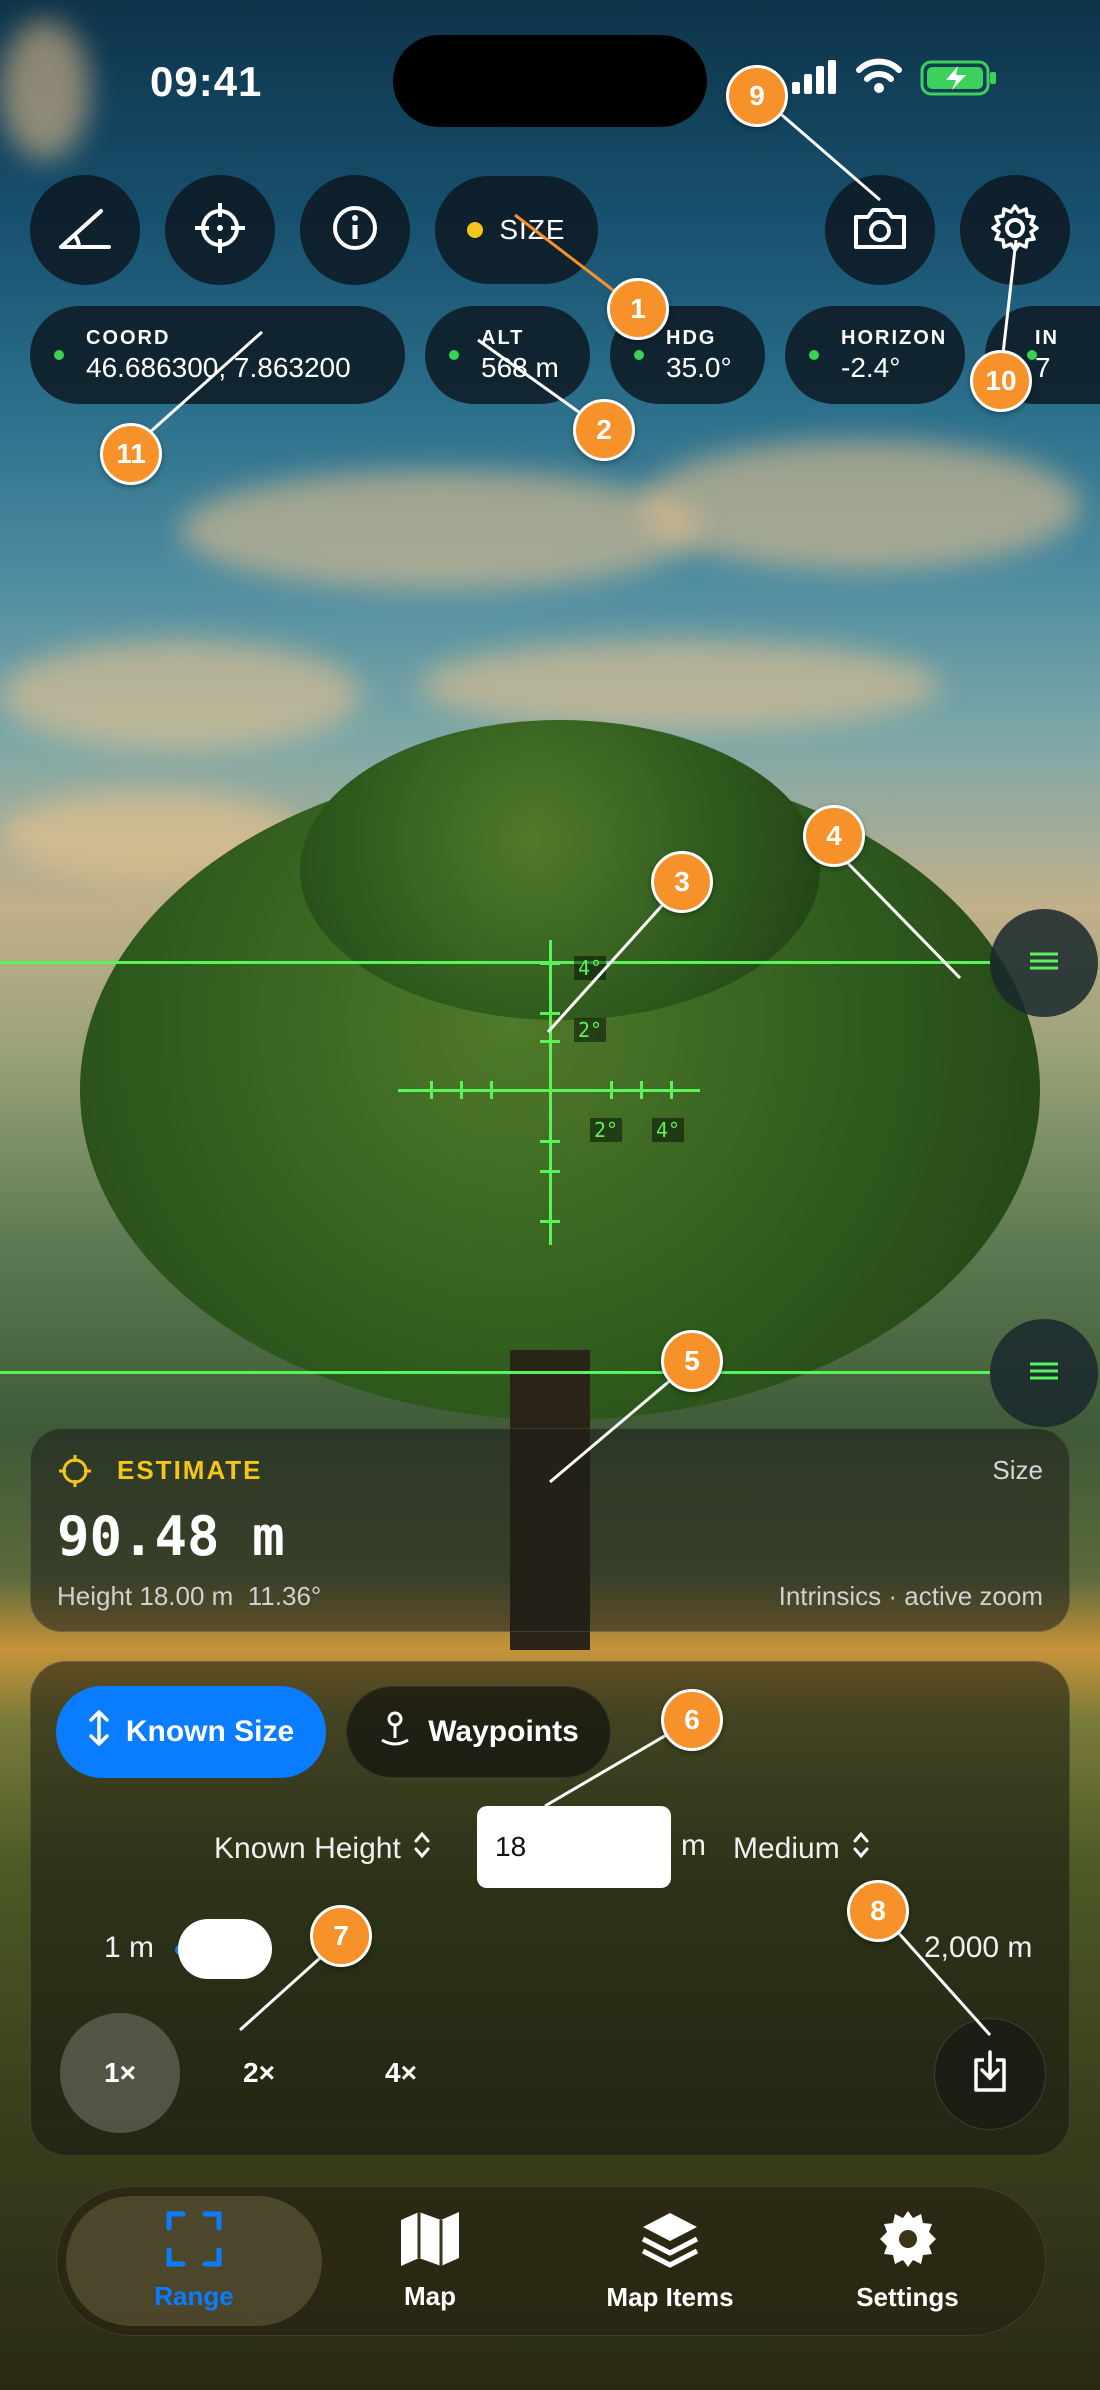 The image size is (1100, 2390). What do you see at coordinates (757, 96) in the screenshot?
I see `callout-badge: 9` at bounding box center [757, 96].